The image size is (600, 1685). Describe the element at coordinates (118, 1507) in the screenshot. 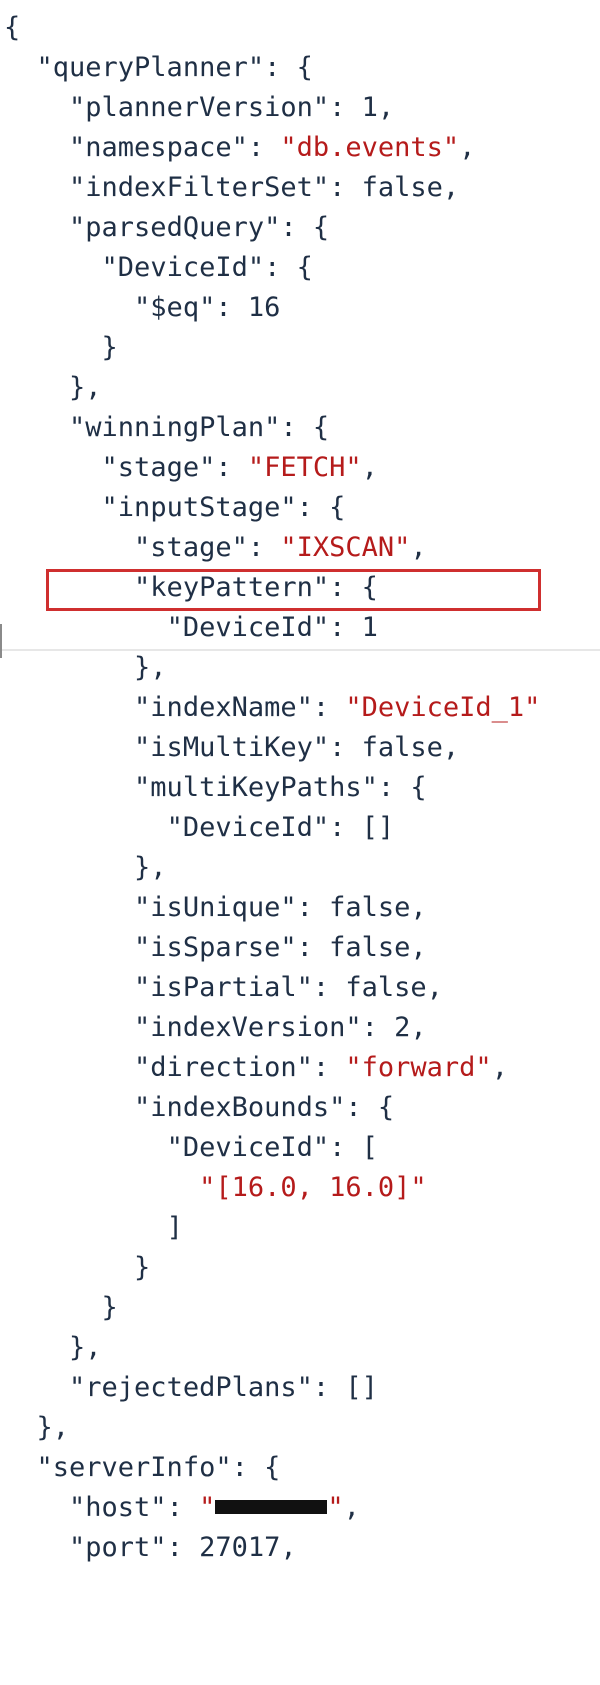

I see `code-token: "host"` at that location.